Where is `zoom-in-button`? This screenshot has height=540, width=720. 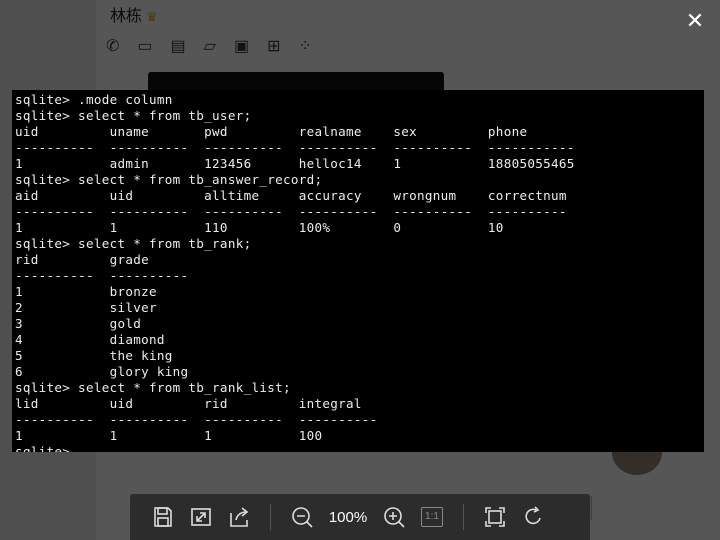 zoom-in-button is located at coordinates (394, 517).